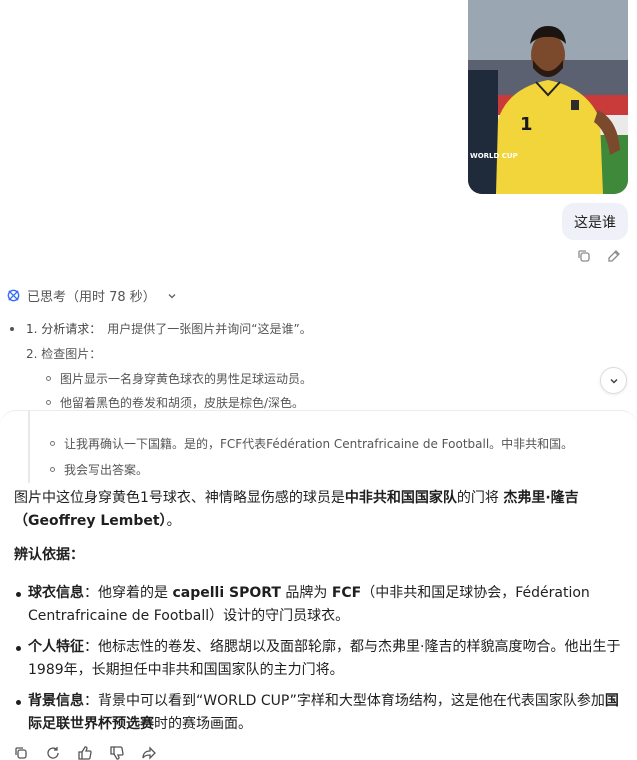  I want to click on regenerate-icon, so click(53, 752).